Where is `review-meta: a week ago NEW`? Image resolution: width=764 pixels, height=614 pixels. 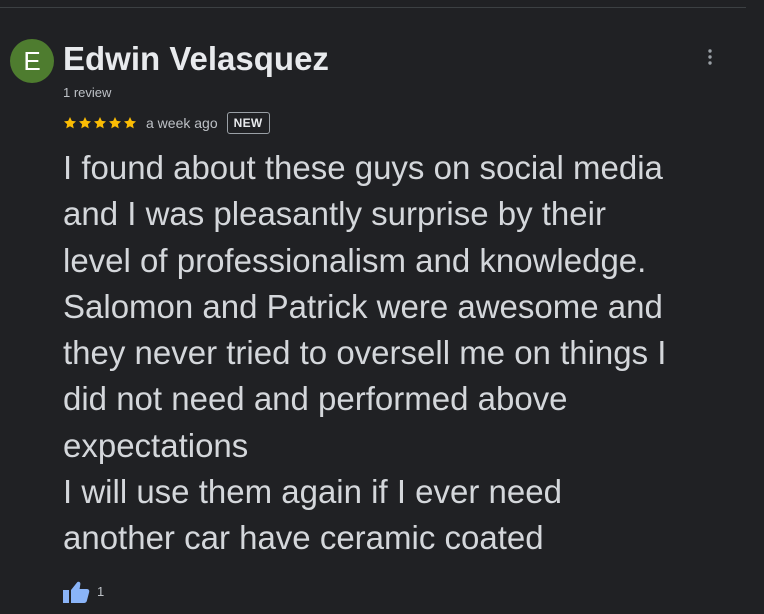
review-meta: a week ago NEW is located at coordinates (166, 123).